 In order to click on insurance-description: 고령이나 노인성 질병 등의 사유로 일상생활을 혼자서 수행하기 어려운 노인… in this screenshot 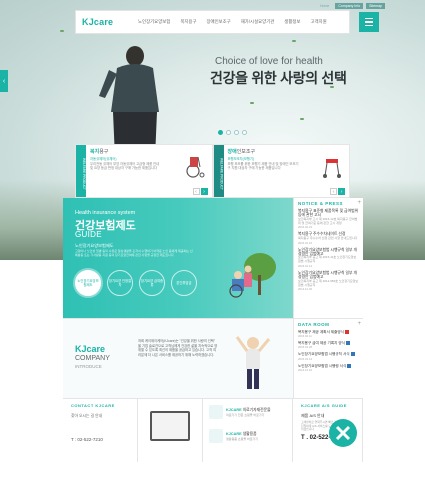, I will do `click(134, 253)`.